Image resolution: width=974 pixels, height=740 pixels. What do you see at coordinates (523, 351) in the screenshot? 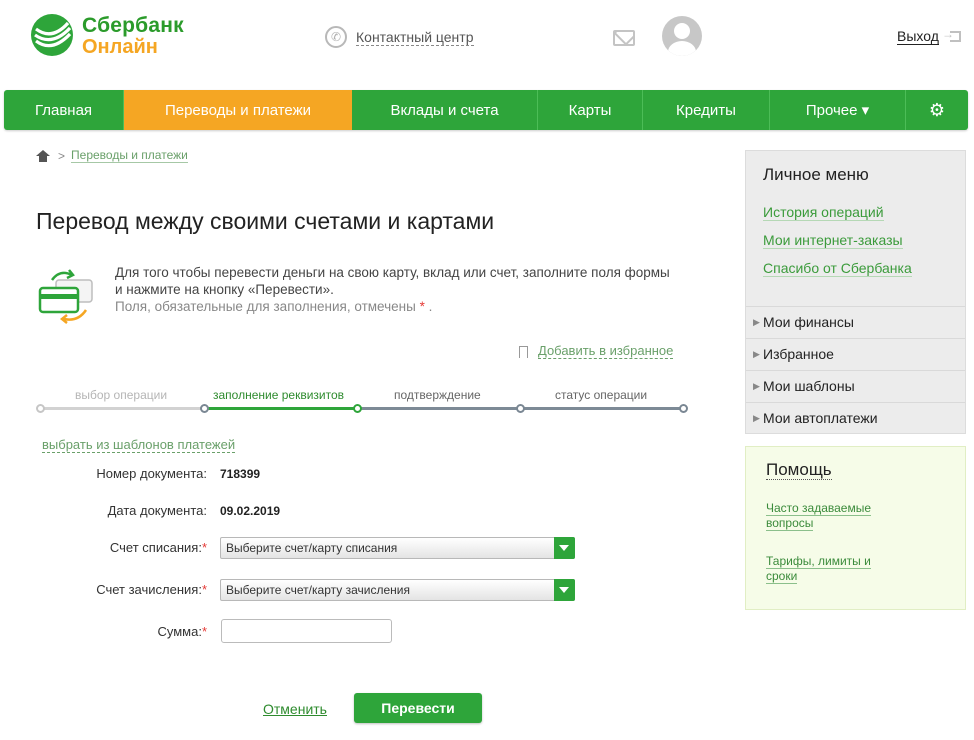
I see `bookmark-icon` at bounding box center [523, 351].